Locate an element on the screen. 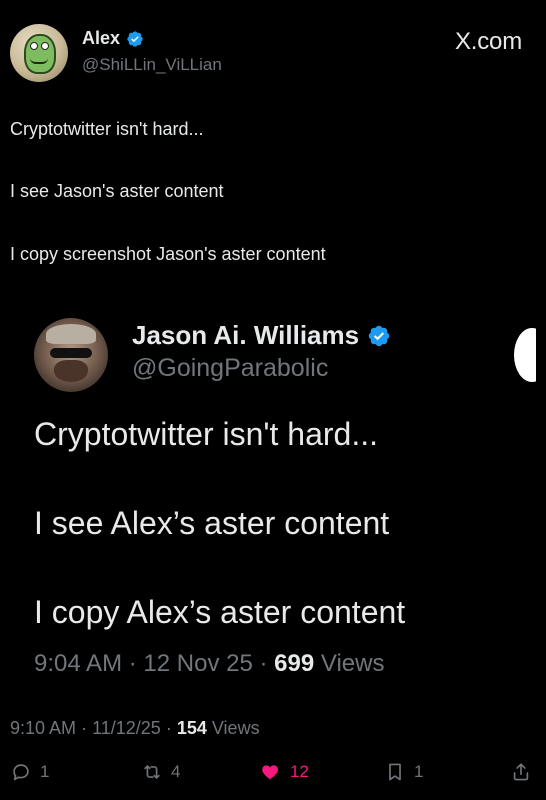  like-button: 12 is located at coordinates (284, 772).